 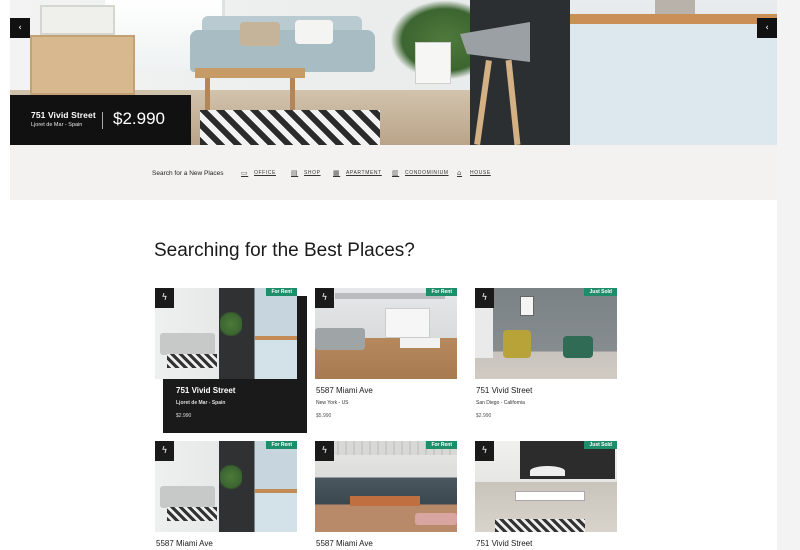 I want to click on category-condominium-link: ▥ CONDOMINIUM, so click(x=420, y=173).